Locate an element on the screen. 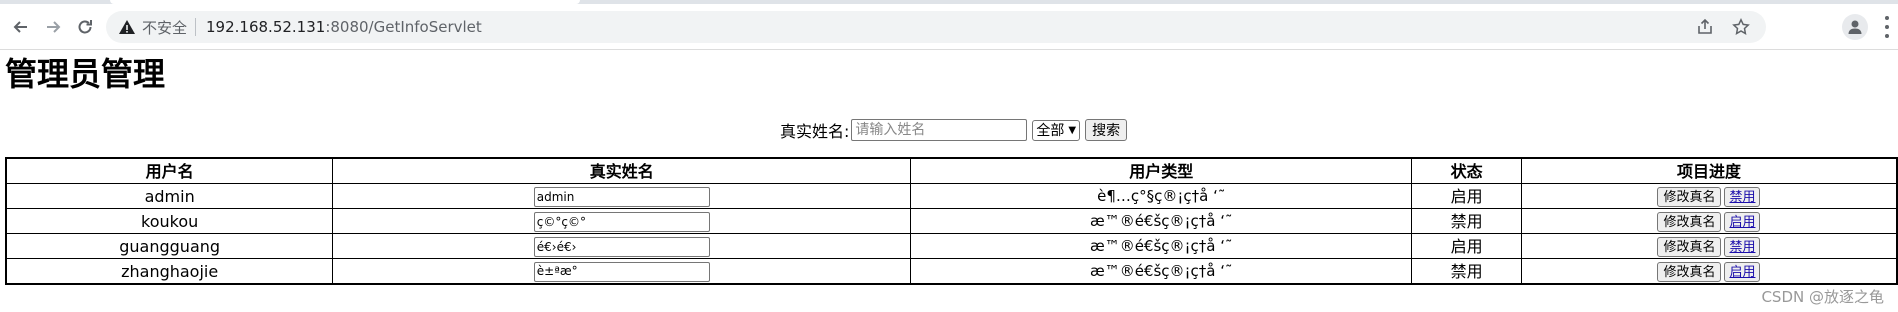 The image size is (1898, 312). url-host: 192.168.52.131 is located at coordinates (266, 27).